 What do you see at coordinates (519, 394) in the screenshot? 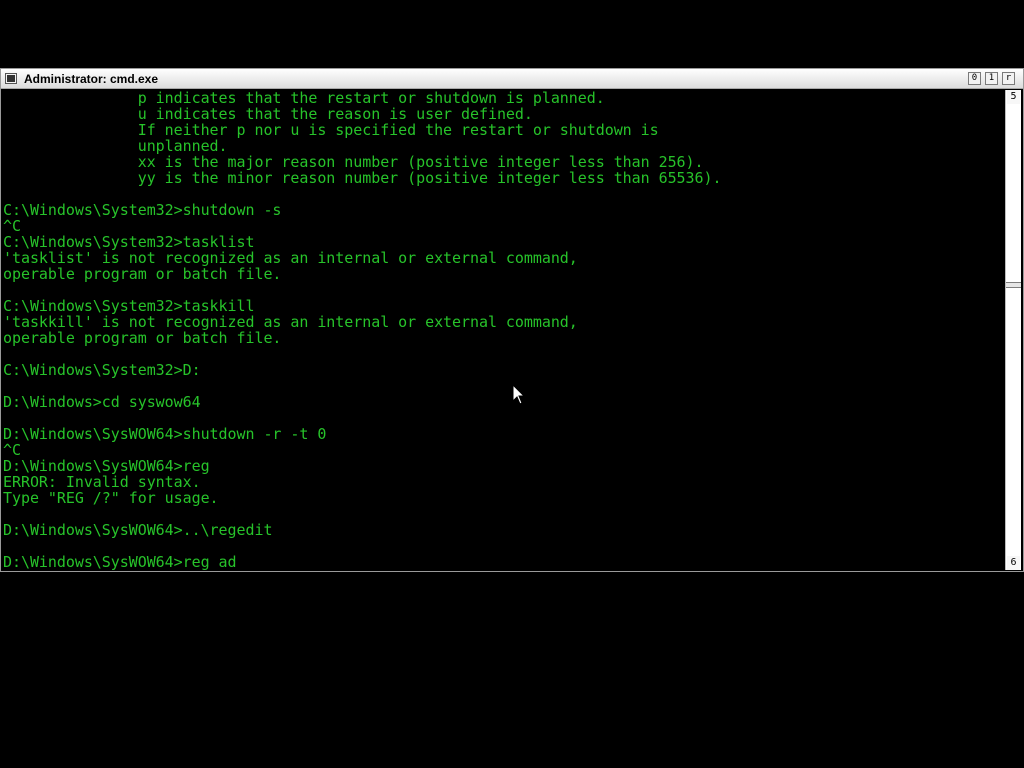
I see `mouse-pointer-icon` at bounding box center [519, 394].